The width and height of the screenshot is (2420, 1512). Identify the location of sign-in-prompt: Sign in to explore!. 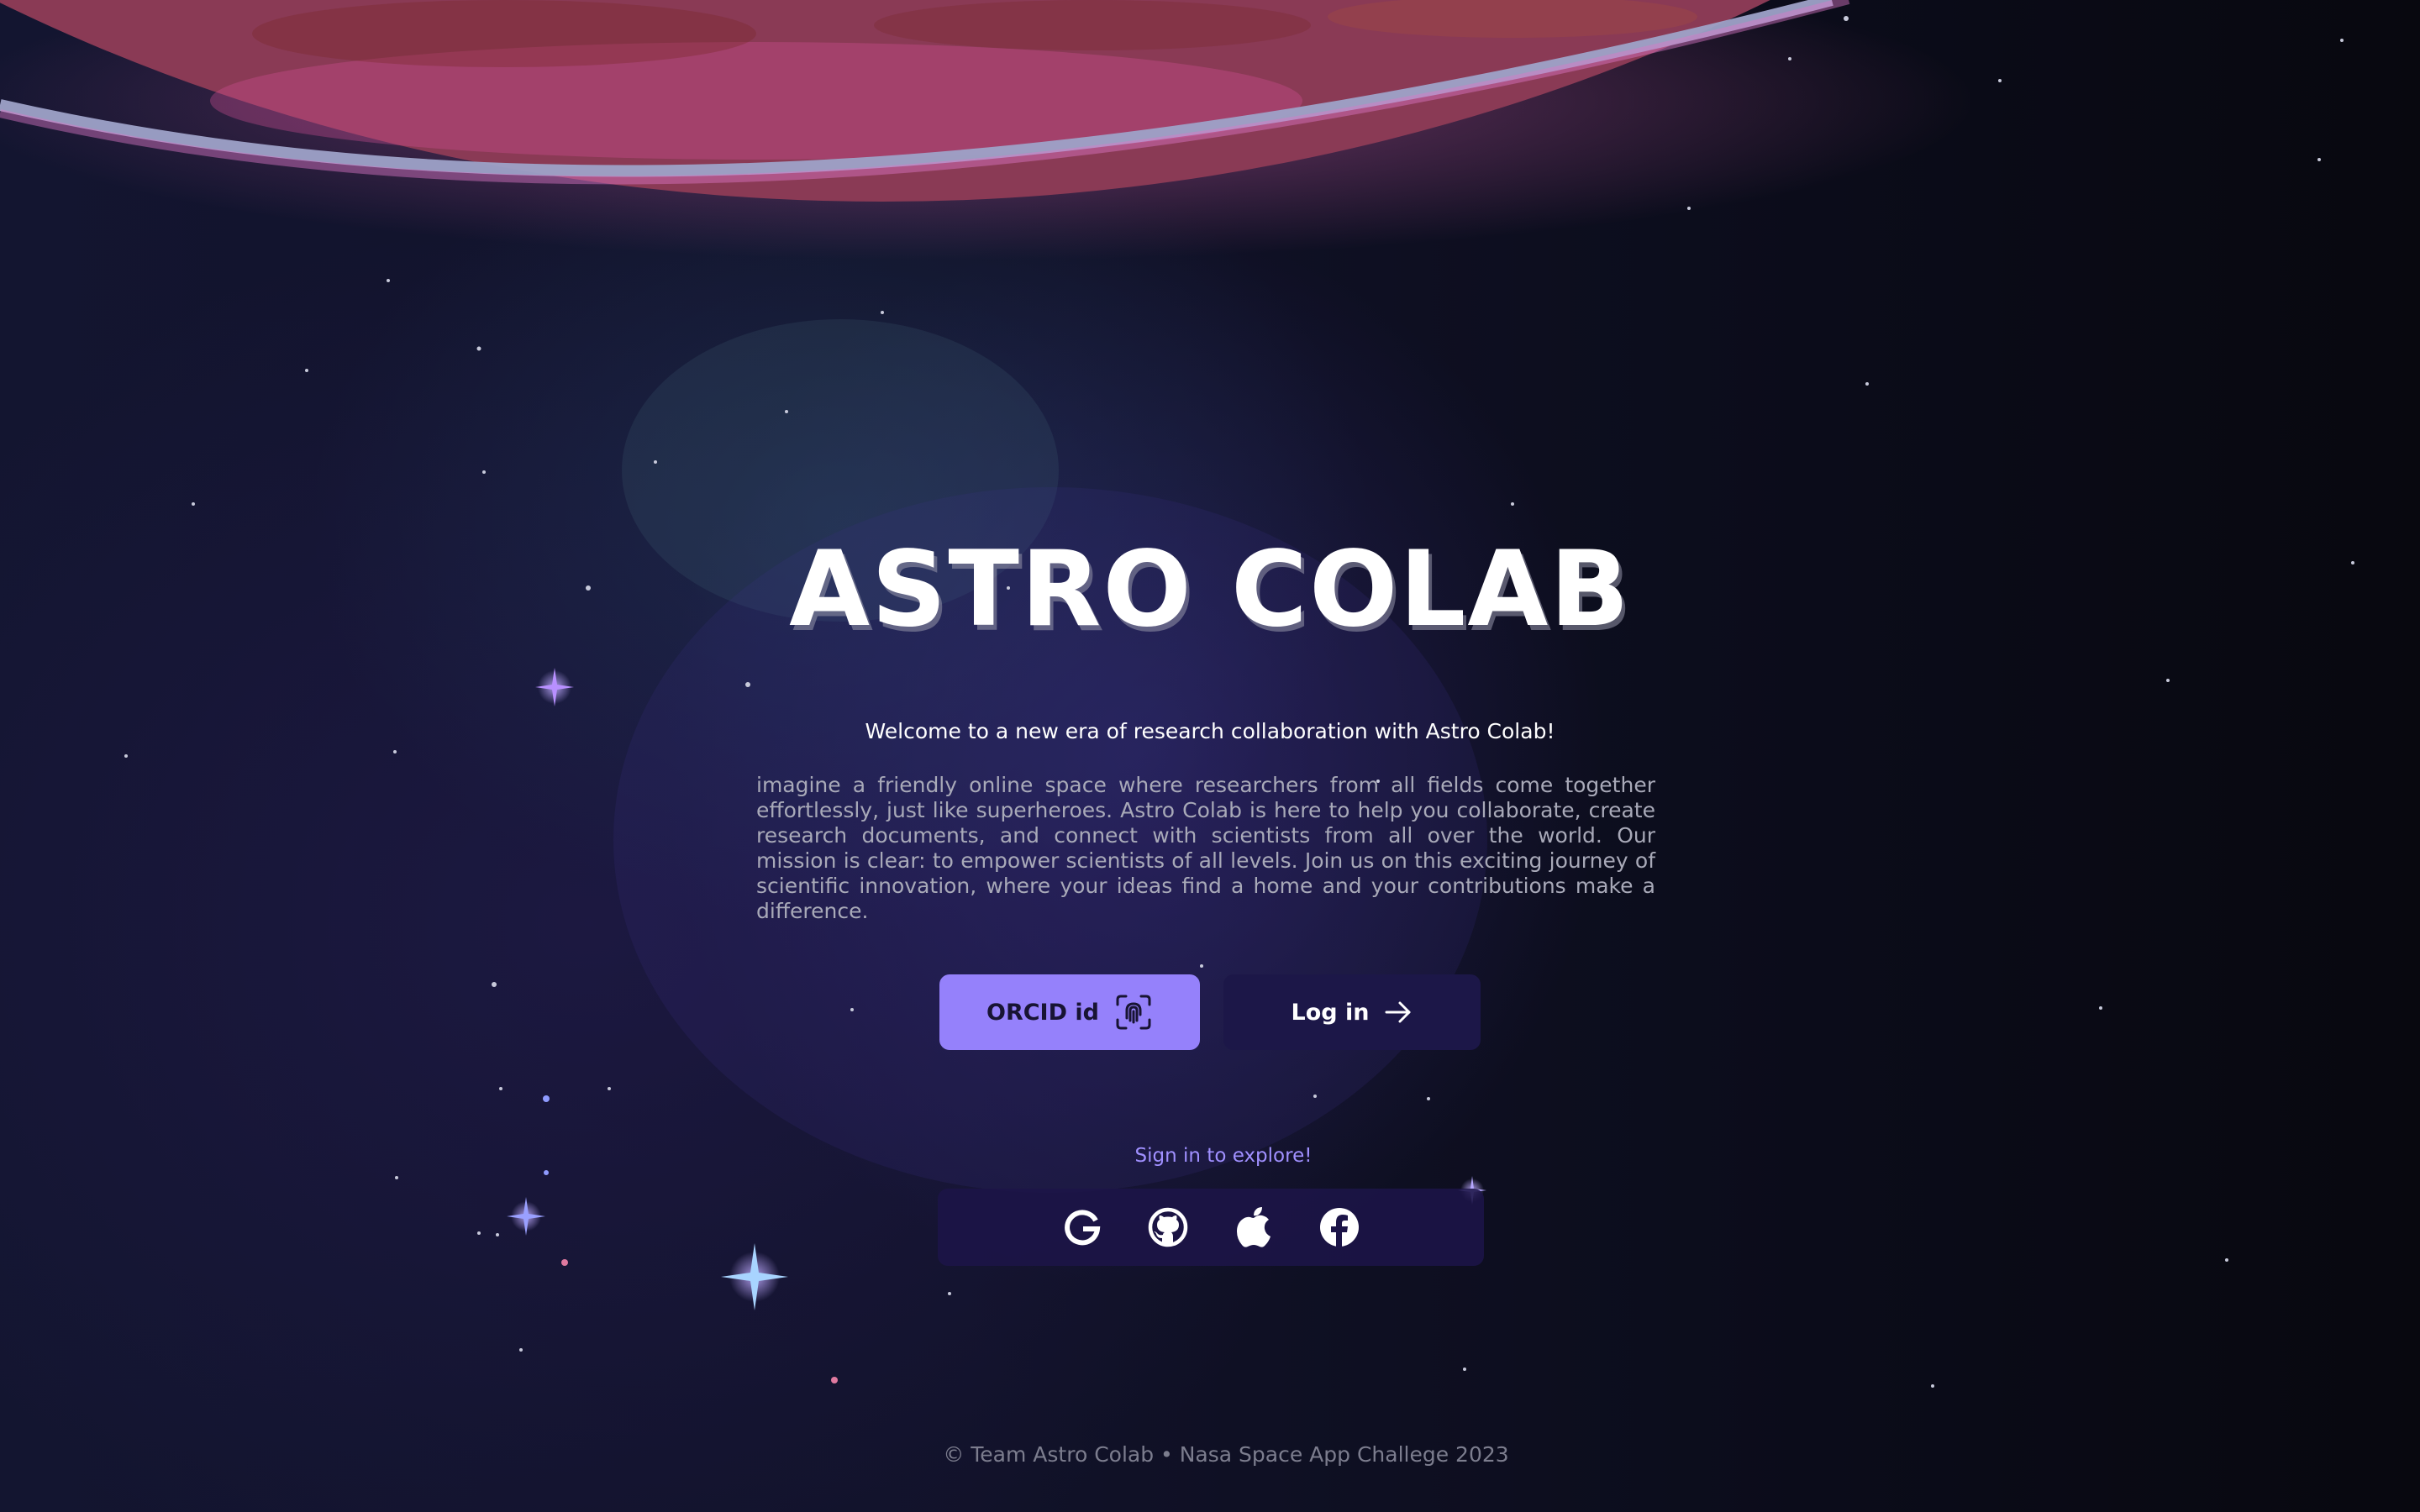
(1224, 1156).